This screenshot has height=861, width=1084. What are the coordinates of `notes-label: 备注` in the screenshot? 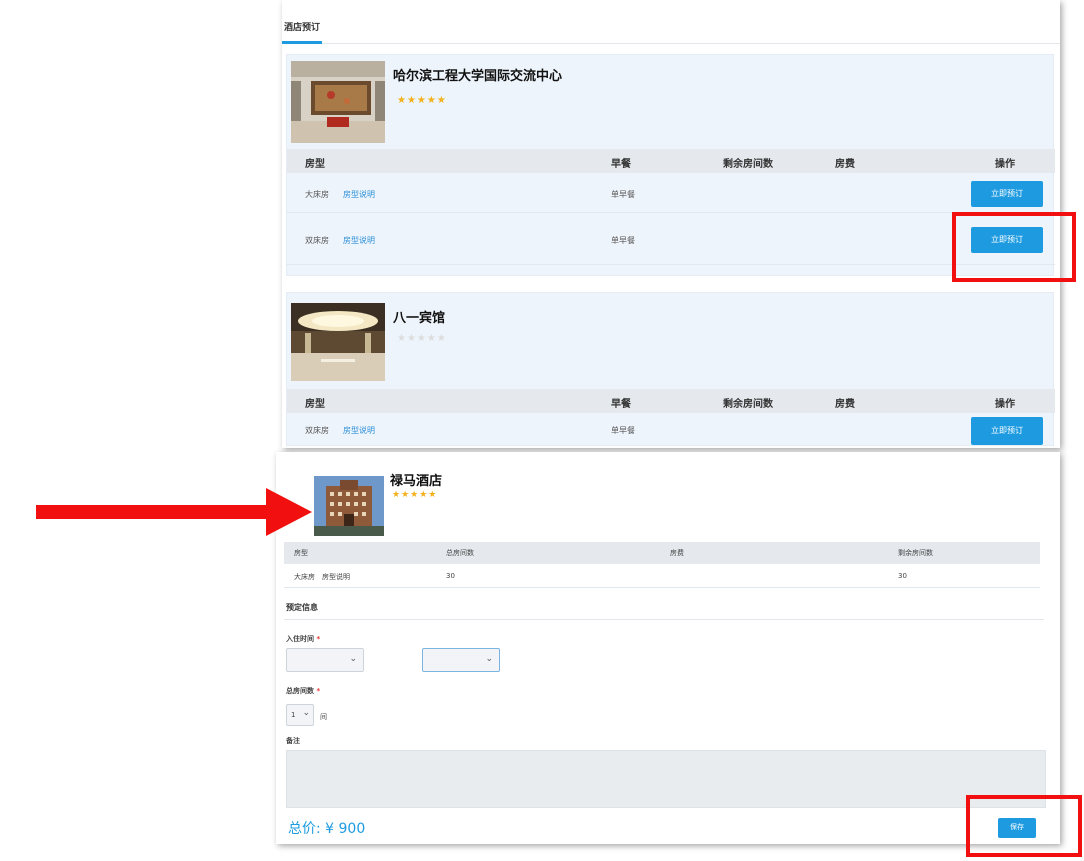 It's located at (293, 741).